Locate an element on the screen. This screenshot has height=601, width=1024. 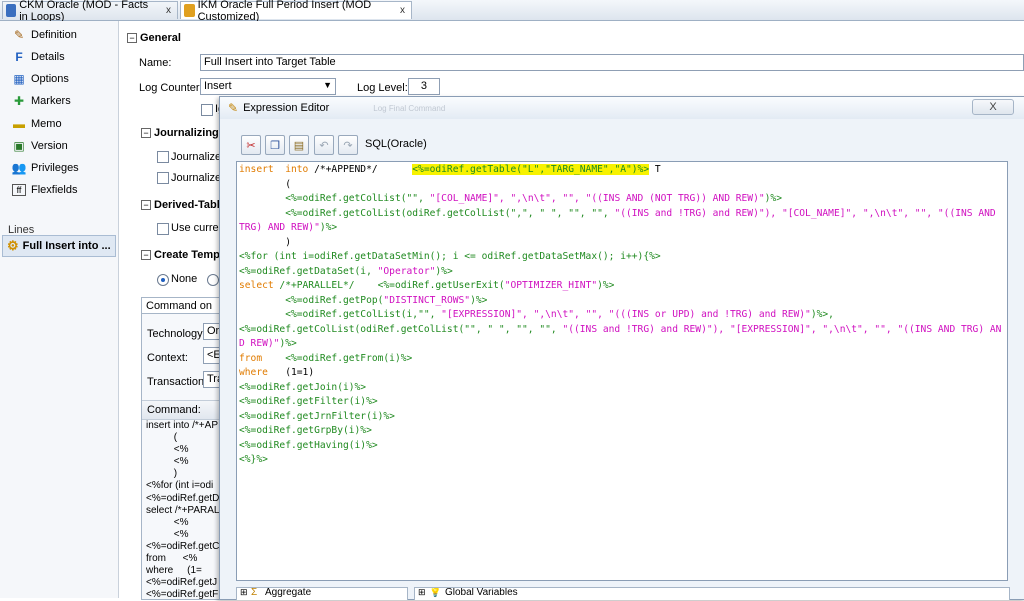
code-text: <%=odiRef.getDataSet(i, is located at coordinates (308, 271).